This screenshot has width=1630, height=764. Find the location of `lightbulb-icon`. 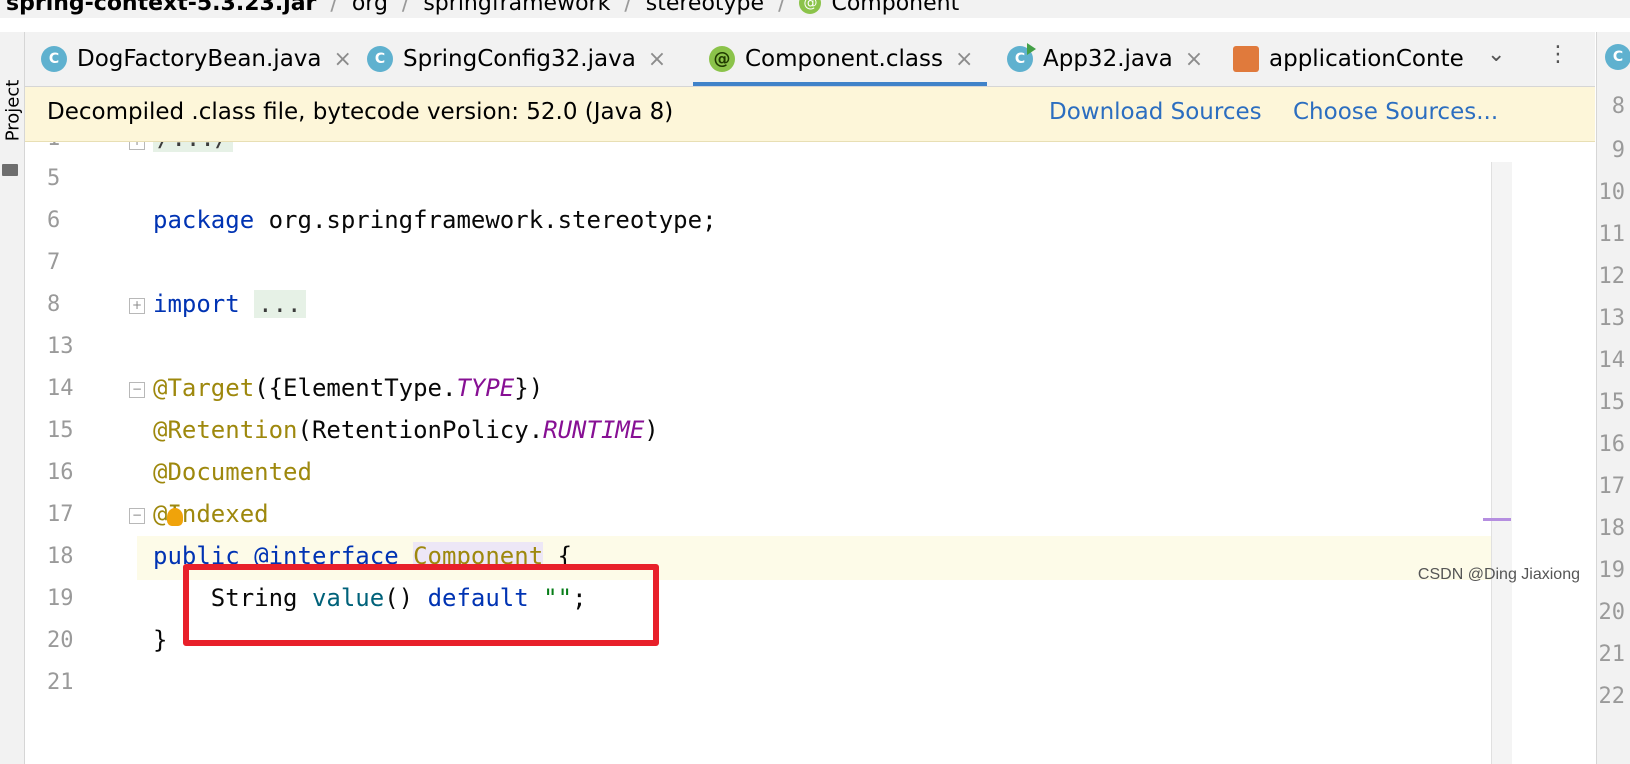

lightbulb-icon is located at coordinates (175, 517).